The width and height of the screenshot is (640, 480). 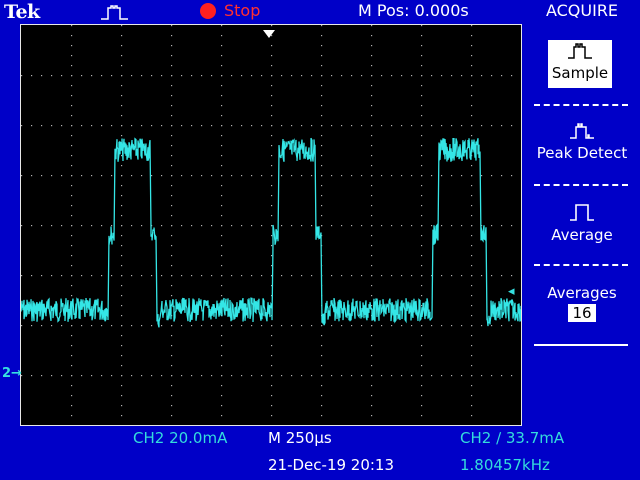 What do you see at coordinates (413, 10) in the screenshot?
I see `horizontal-position: M Pos: 0.000s` at bounding box center [413, 10].